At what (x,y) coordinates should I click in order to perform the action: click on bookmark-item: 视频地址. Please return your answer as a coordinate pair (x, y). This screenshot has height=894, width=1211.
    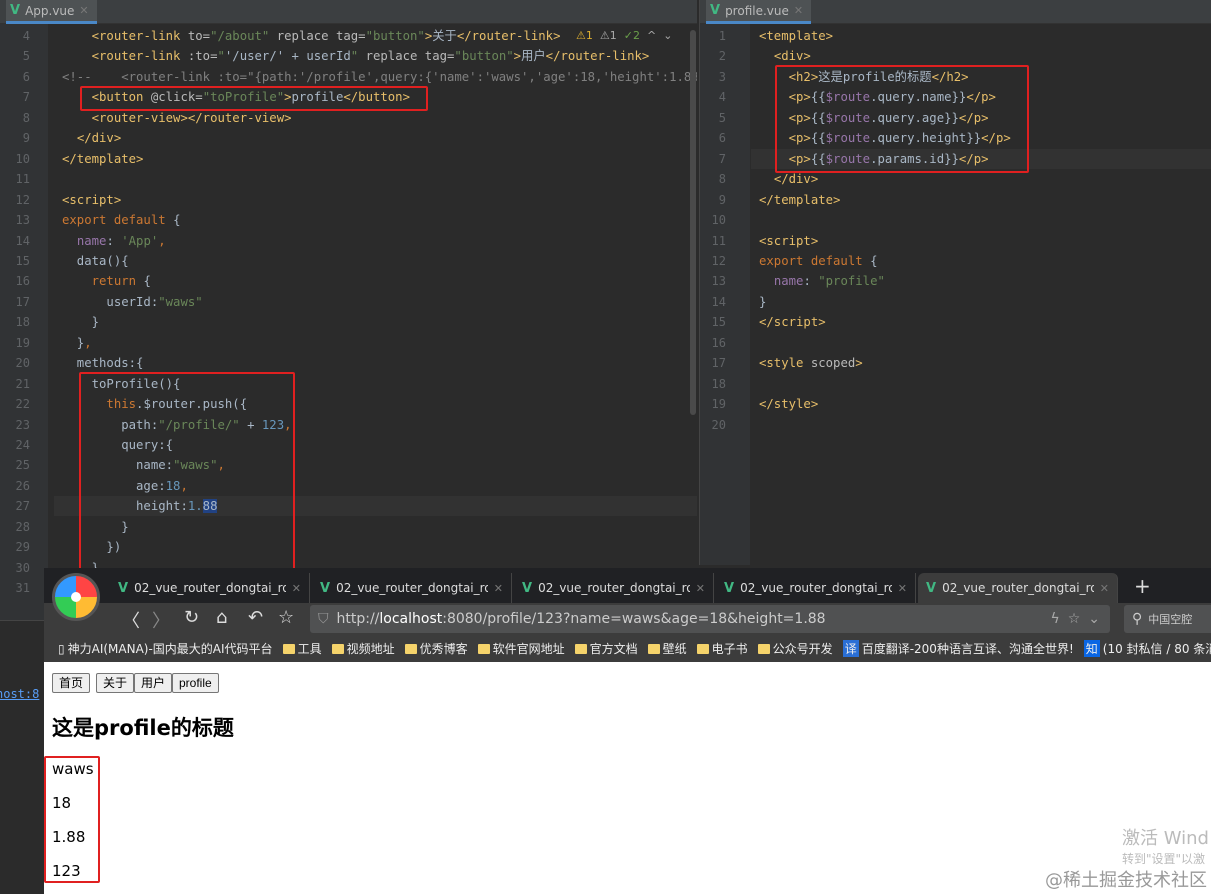
    Looking at the image, I should click on (363, 648).